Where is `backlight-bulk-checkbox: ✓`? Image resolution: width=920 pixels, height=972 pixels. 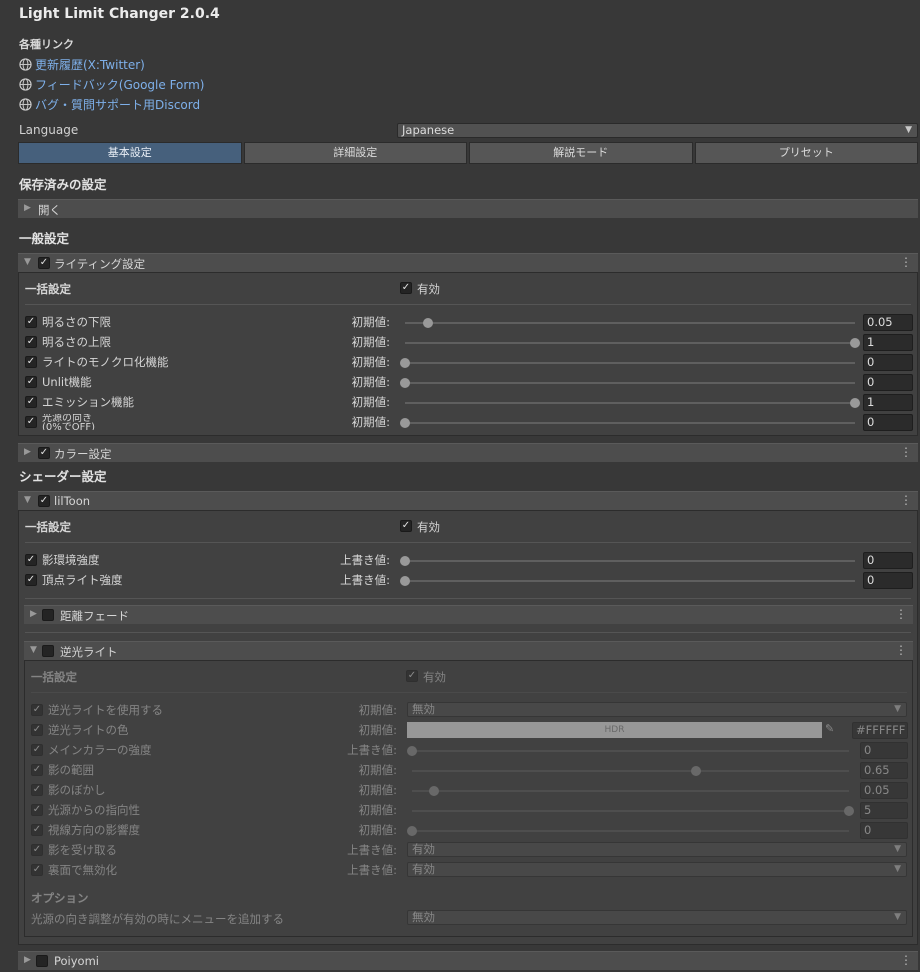 backlight-bulk-checkbox: ✓ is located at coordinates (412, 676).